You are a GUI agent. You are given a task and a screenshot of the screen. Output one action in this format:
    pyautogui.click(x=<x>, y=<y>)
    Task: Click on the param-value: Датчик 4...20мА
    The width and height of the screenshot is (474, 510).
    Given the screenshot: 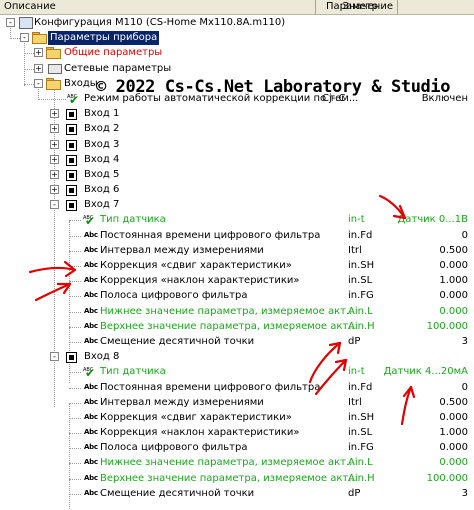 What is the action you would take?
    pyautogui.click(x=426, y=371)
    